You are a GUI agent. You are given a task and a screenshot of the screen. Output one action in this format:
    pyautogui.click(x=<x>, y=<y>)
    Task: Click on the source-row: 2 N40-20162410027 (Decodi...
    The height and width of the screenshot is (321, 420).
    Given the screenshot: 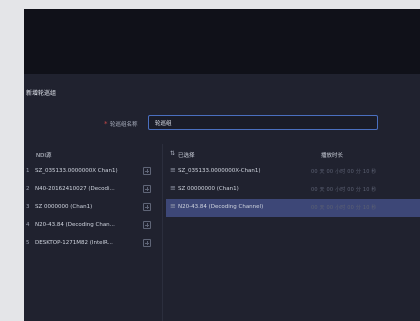 What is the action you would take?
    pyautogui.click(x=92, y=190)
    